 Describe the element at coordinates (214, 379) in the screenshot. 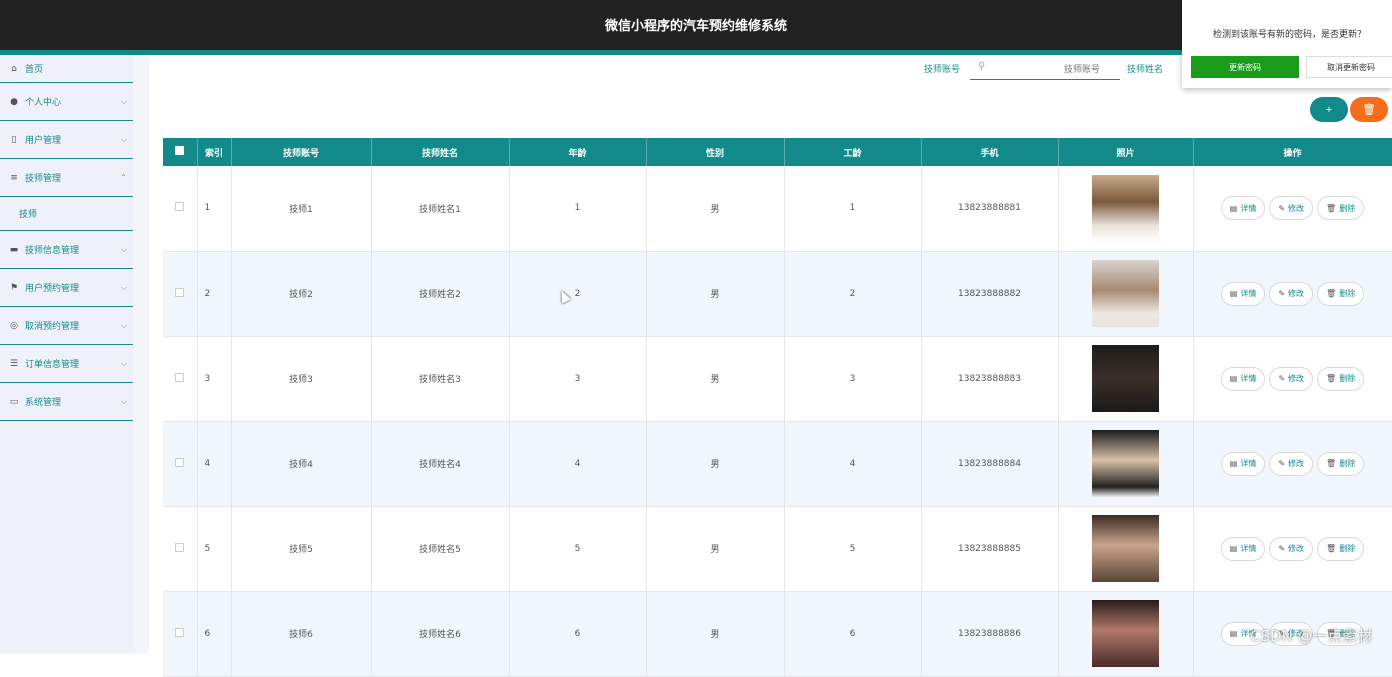

I see `index-cell: 3` at that location.